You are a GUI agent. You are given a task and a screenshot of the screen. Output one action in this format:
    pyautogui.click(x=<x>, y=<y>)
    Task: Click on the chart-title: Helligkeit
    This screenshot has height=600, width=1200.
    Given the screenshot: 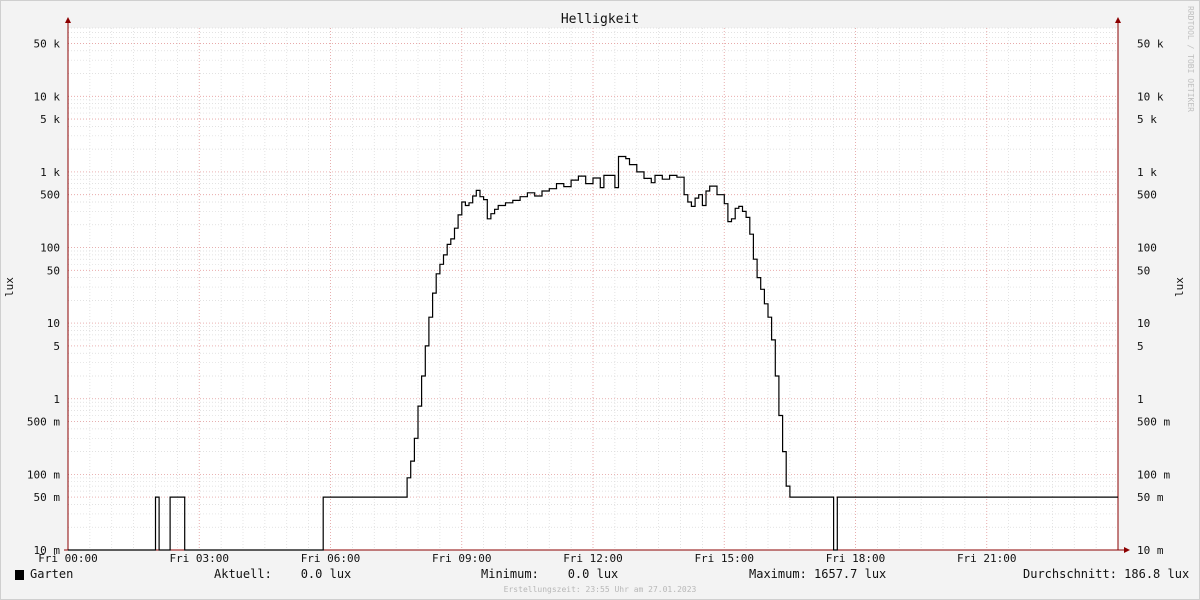 What is the action you would take?
    pyautogui.click(x=600, y=19)
    